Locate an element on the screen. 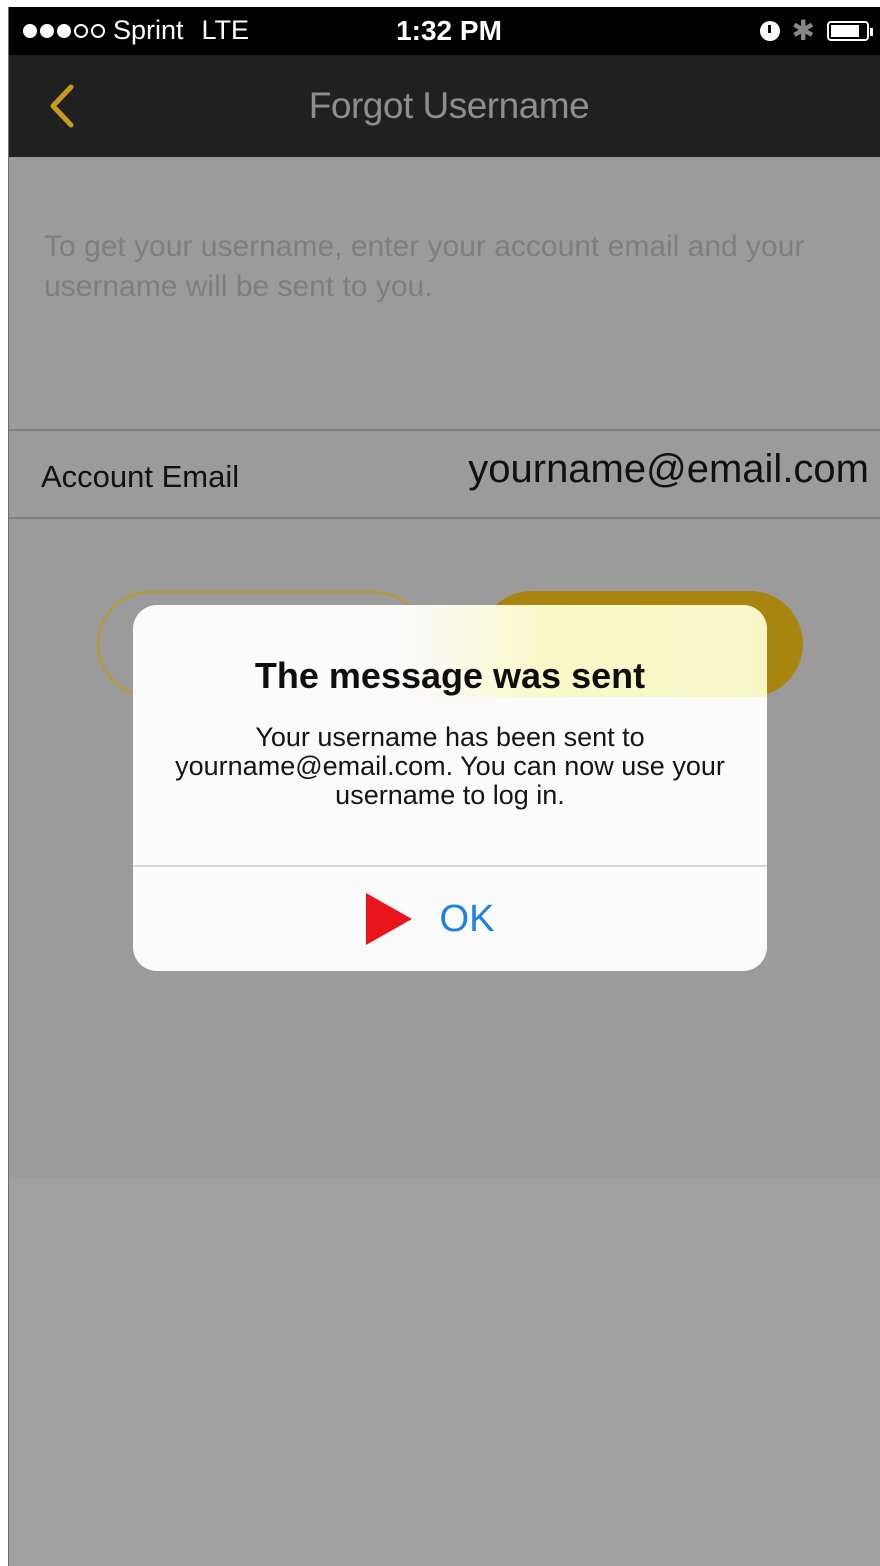 The image size is (880, 1566). battery-icon is located at coordinates (850, 31).